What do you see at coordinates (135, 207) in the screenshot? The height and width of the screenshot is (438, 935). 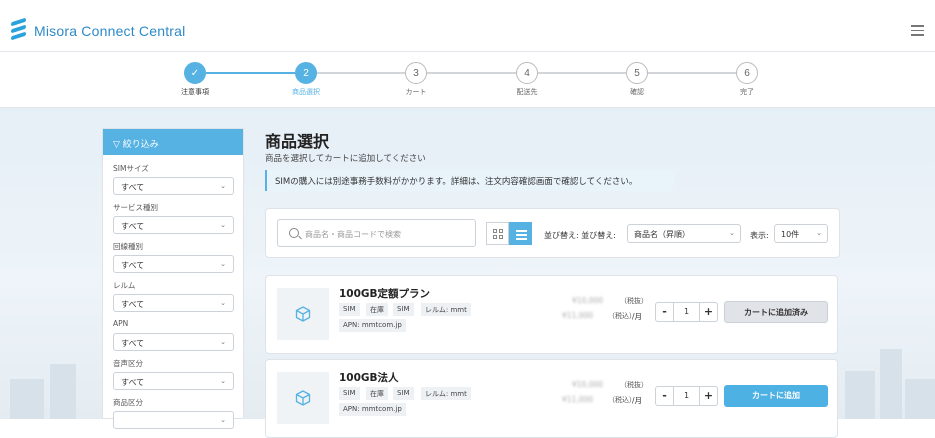 I see `filter-label: サービス種別` at bounding box center [135, 207].